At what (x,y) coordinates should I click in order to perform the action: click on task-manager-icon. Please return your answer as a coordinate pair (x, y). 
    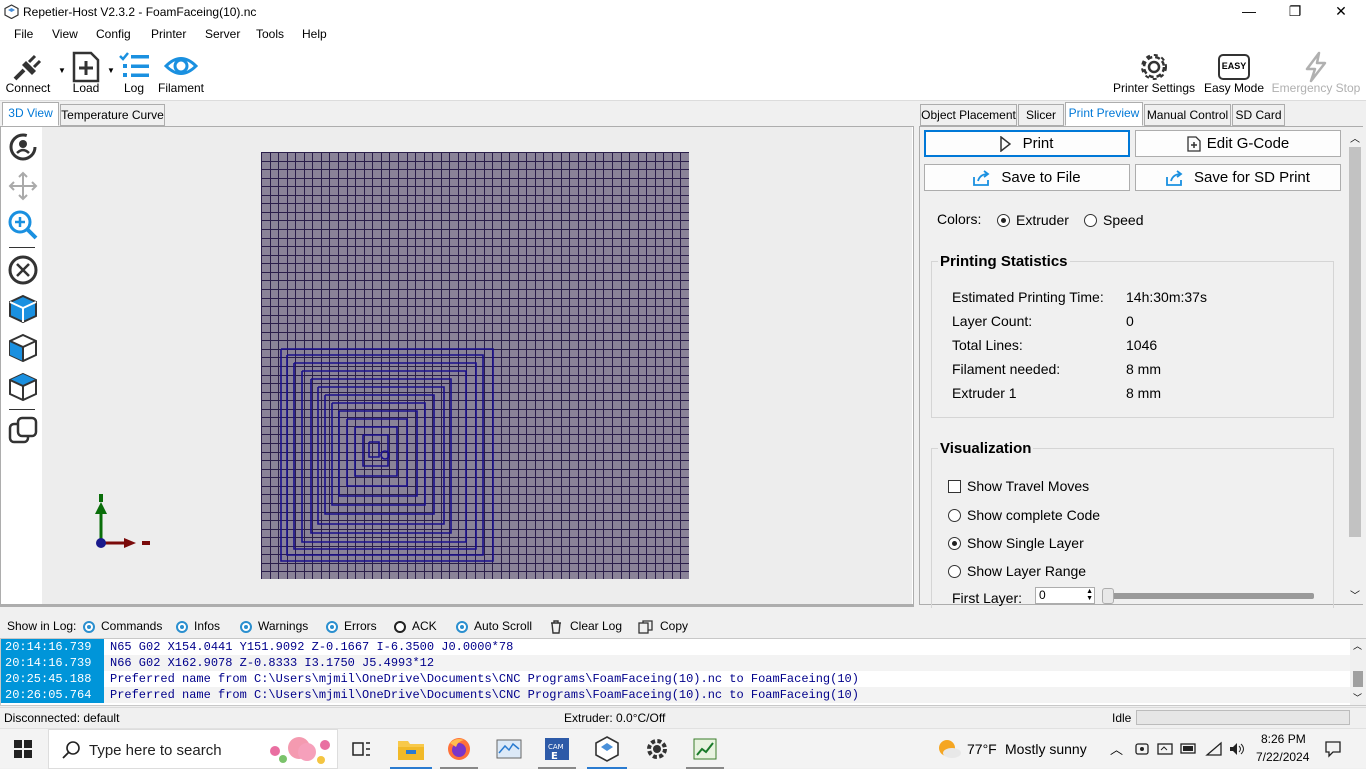
    Looking at the image, I should click on (509, 749).